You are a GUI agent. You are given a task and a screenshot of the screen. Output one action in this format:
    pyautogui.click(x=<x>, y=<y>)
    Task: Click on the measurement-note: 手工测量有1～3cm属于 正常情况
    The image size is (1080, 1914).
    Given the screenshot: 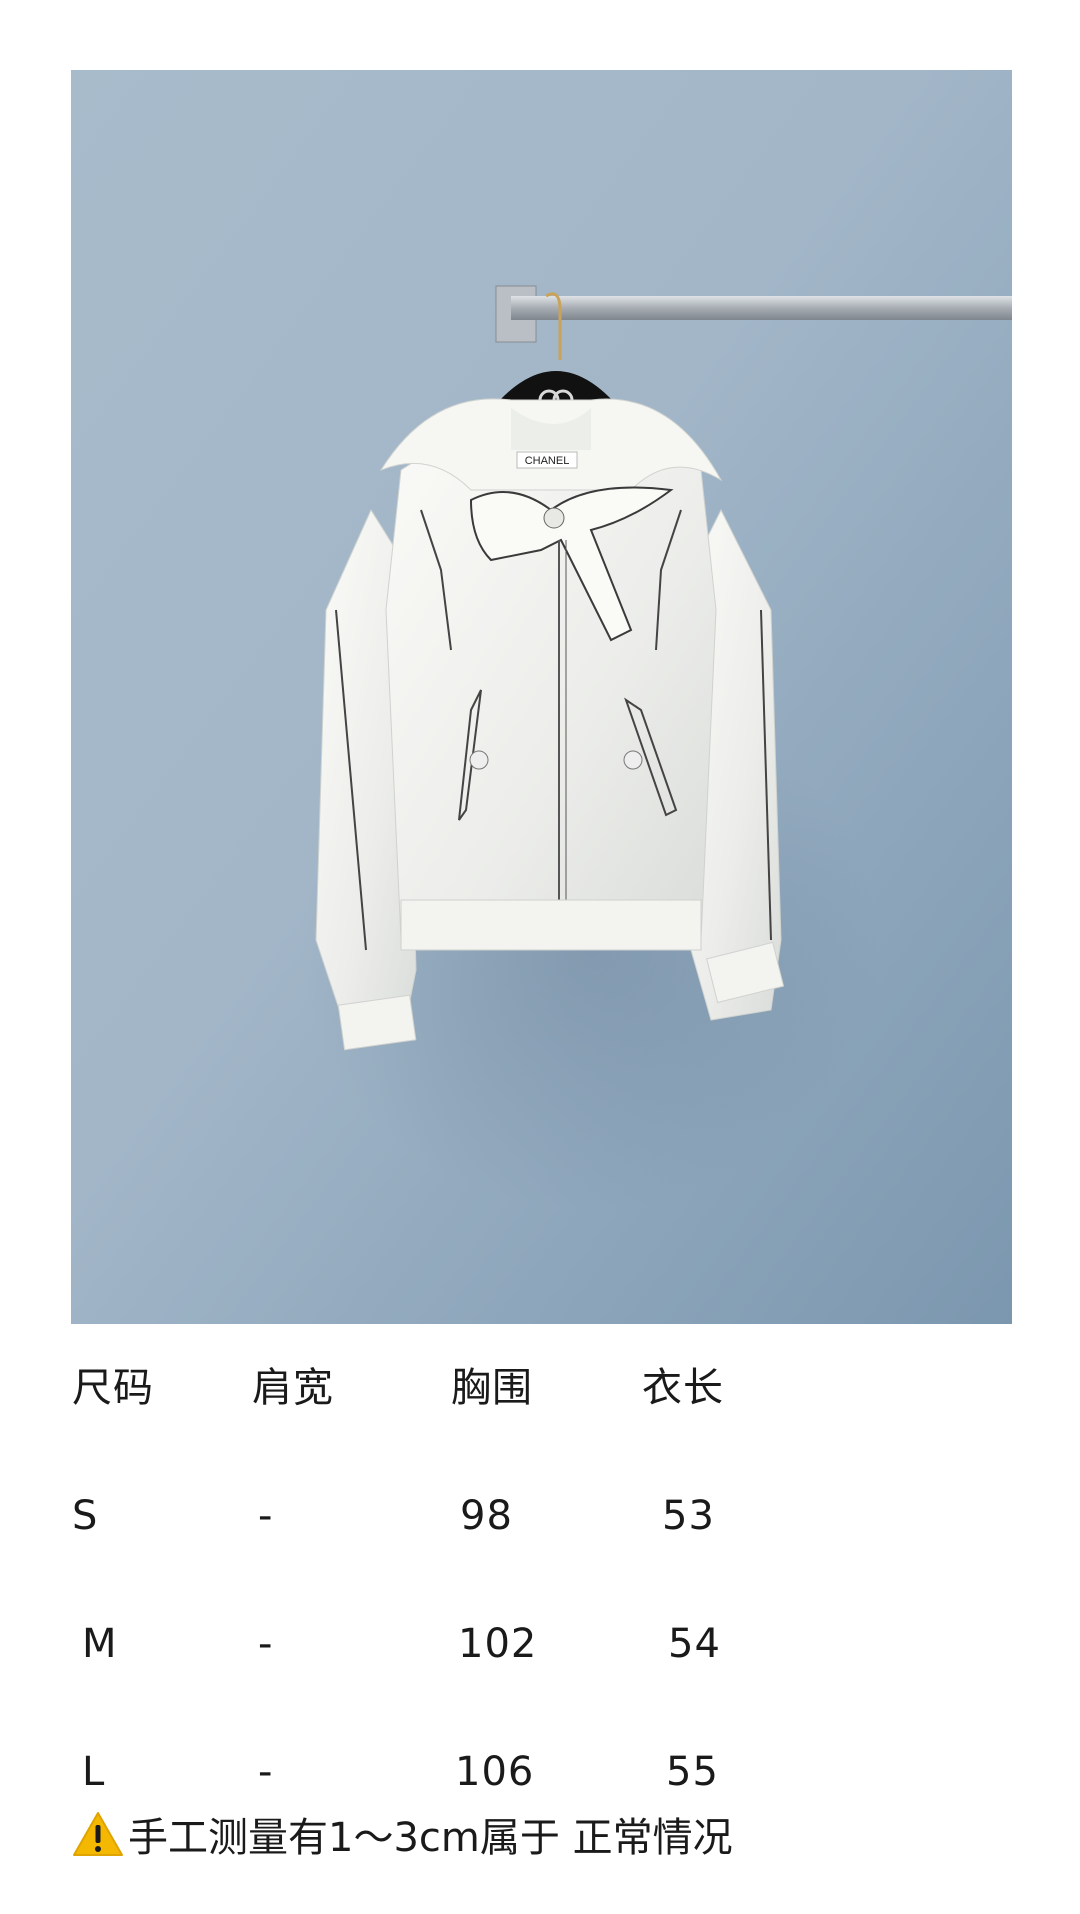 What is the action you would take?
    pyautogui.click(x=402, y=1834)
    